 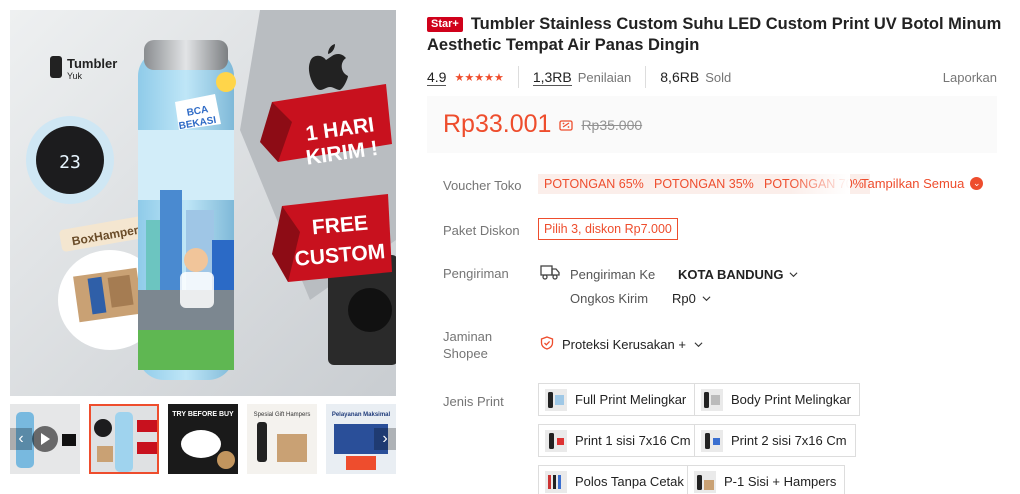 I want to click on variant-option: Print 2 sisi 7x16 Cm, so click(x=775, y=440).